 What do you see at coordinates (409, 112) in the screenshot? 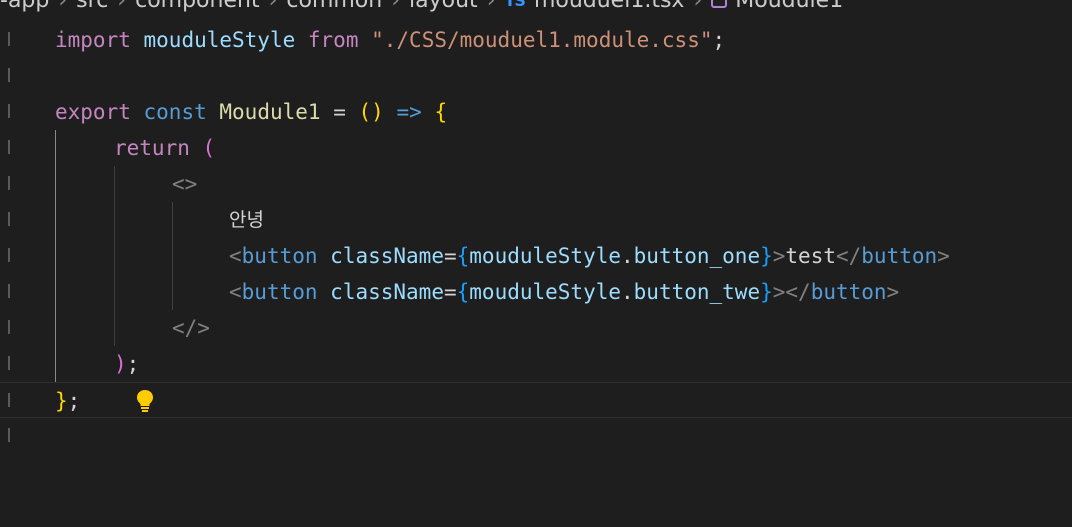
I see `arrow-operator: =>` at bounding box center [409, 112].